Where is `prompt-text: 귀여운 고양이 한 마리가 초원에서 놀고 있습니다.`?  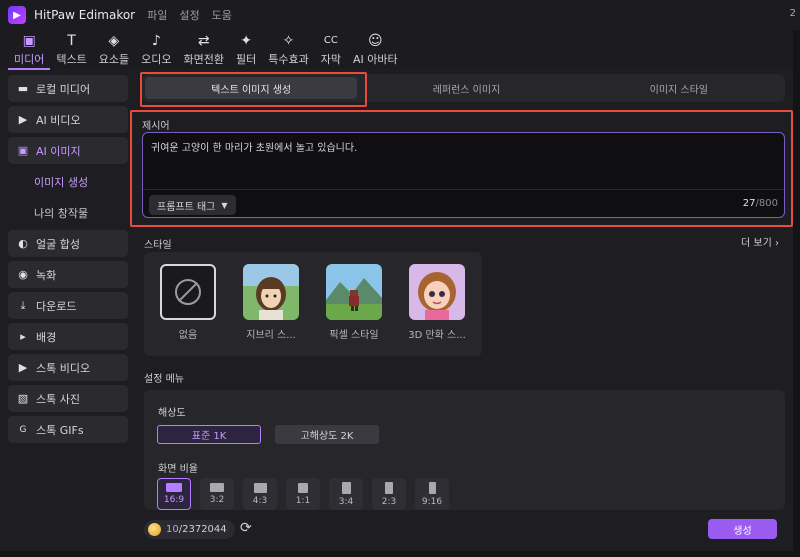 prompt-text: 귀여운 고양이 한 마리가 초원에서 놀고 있습니다. is located at coordinates (254, 146).